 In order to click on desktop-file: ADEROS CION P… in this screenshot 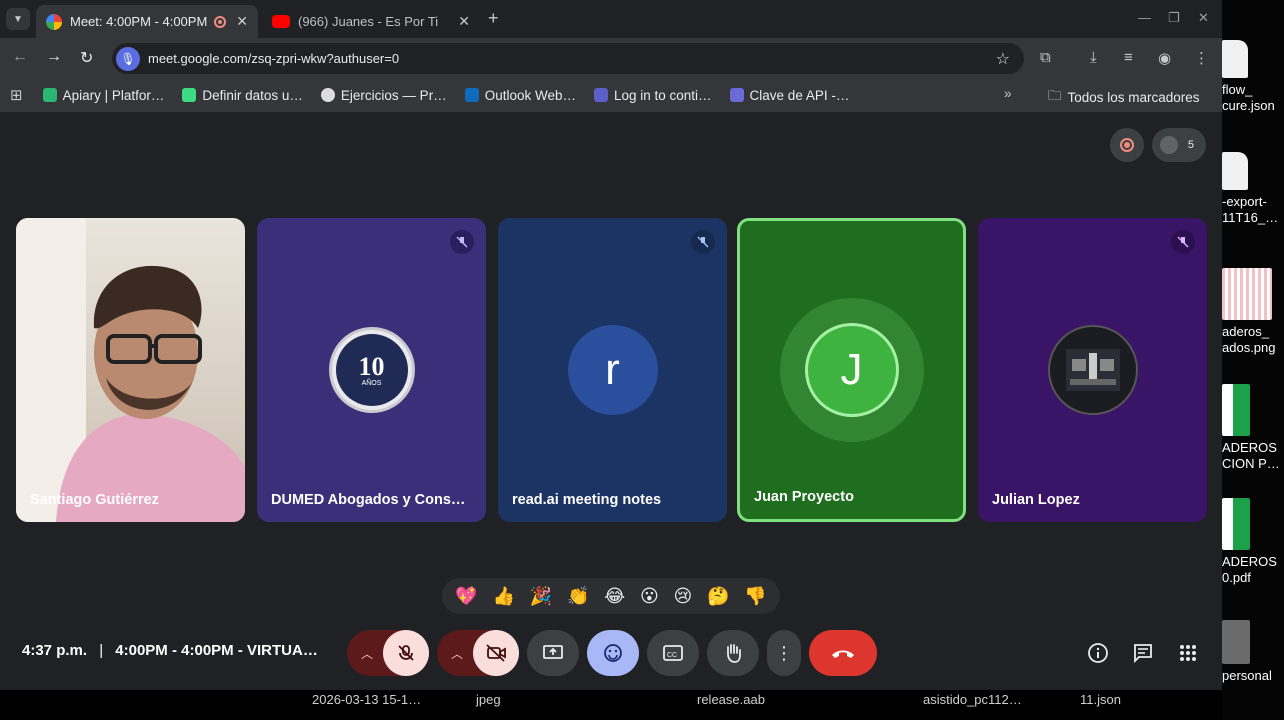, I will do `click(1253, 428)`.